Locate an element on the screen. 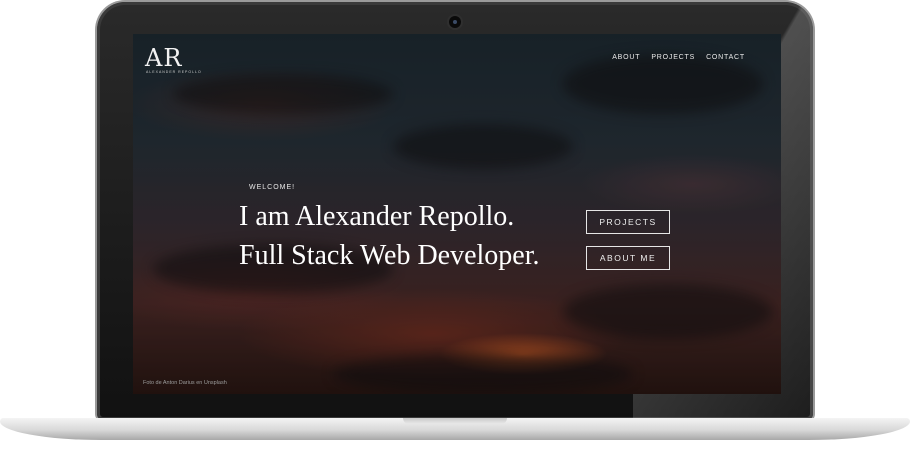 The height and width of the screenshot is (453, 910). laptop-base-notch is located at coordinates (455, 421).